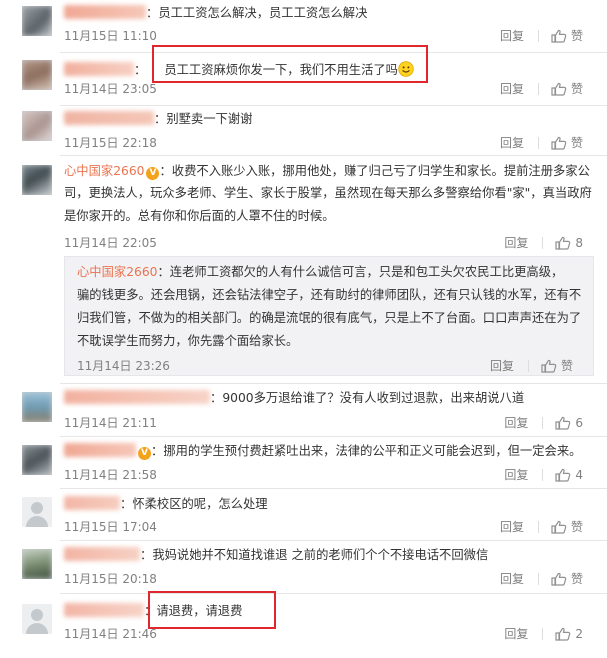  What do you see at coordinates (579, 423) in the screenshot?
I see `like-button: 6` at bounding box center [579, 423].